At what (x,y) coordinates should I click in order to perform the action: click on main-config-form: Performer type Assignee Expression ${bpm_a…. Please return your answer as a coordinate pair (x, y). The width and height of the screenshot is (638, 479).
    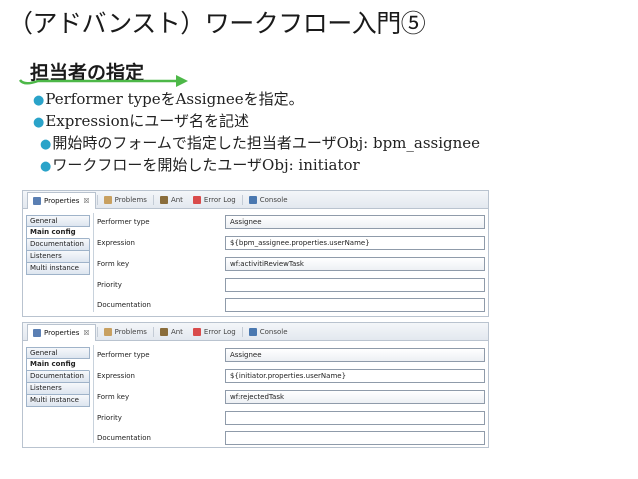
    Looking at the image, I should click on (289, 262).